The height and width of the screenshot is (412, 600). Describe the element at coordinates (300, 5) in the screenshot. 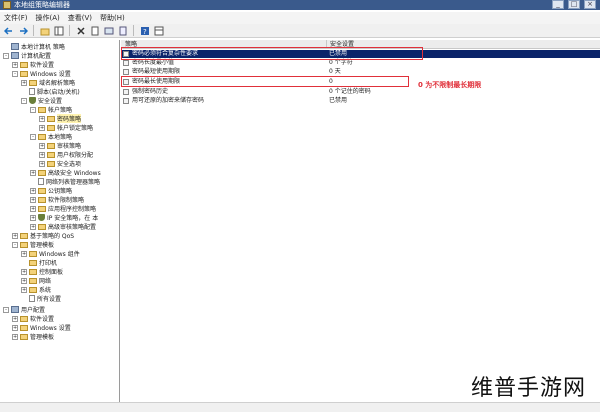

I see `title-bar: 本地组策略编辑器 _ □ ×` at that location.